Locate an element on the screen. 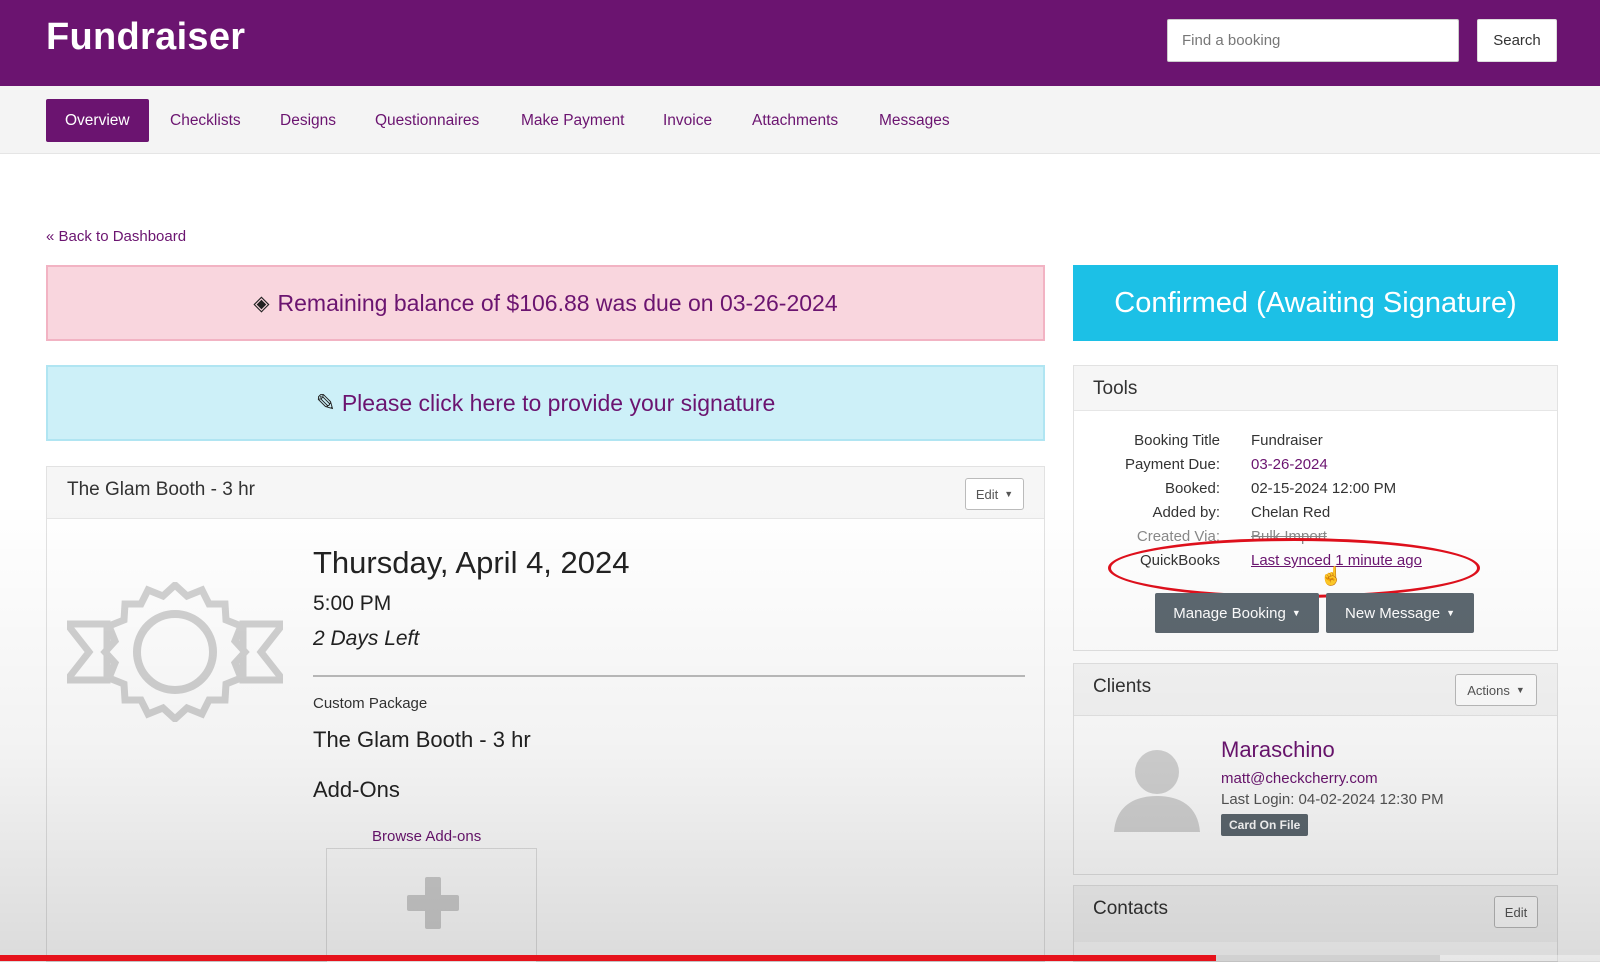 Image resolution: width=1600 pixels, height=962 pixels. event-edit-button: Edit ▼ is located at coordinates (994, 494).